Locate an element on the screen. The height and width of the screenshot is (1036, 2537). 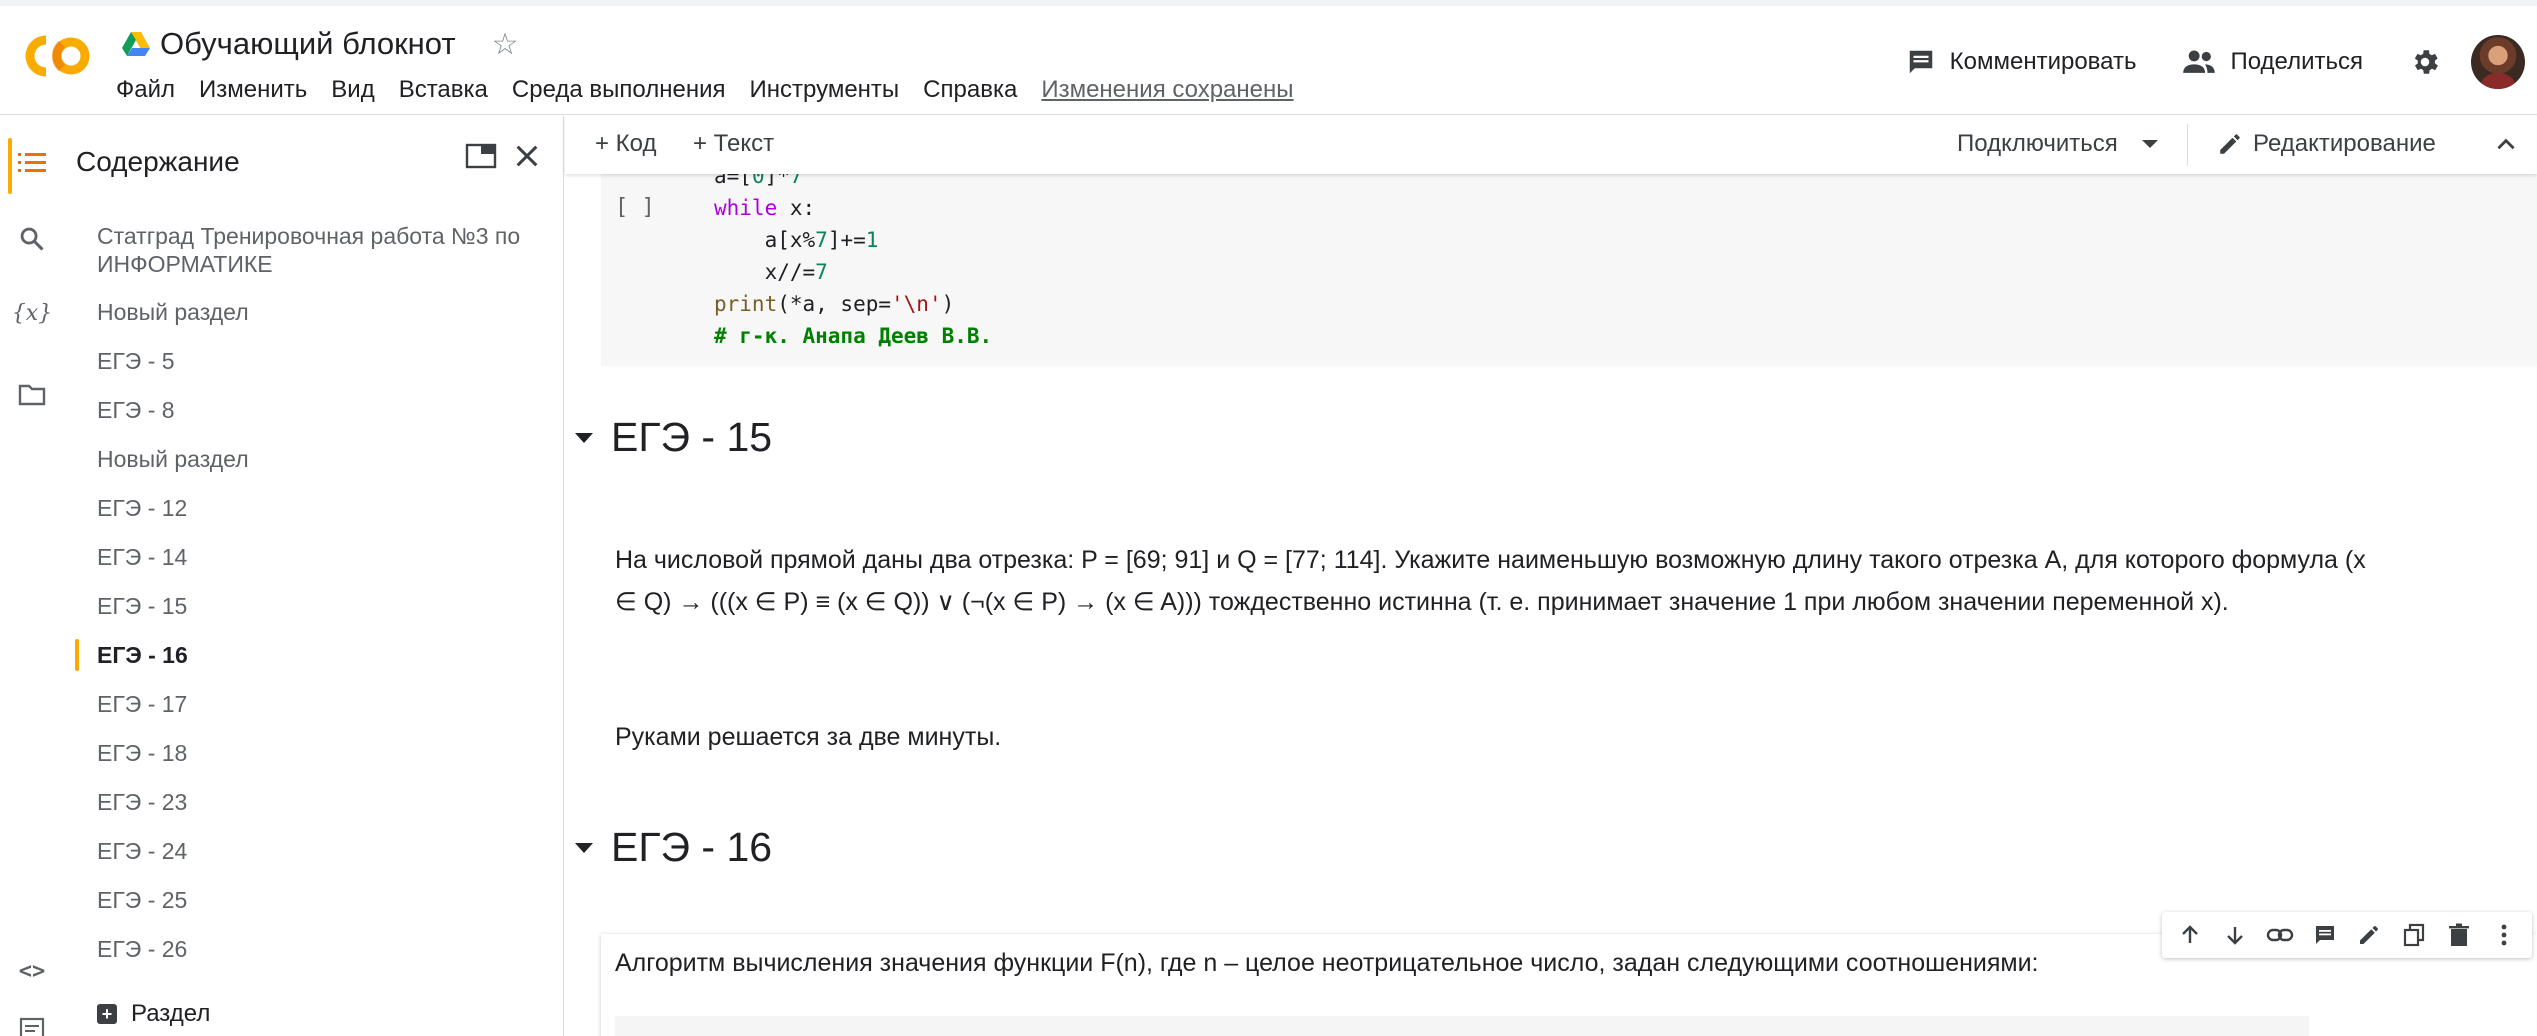
add-section-button: + Раздел is located at coordinates (153, 1014).